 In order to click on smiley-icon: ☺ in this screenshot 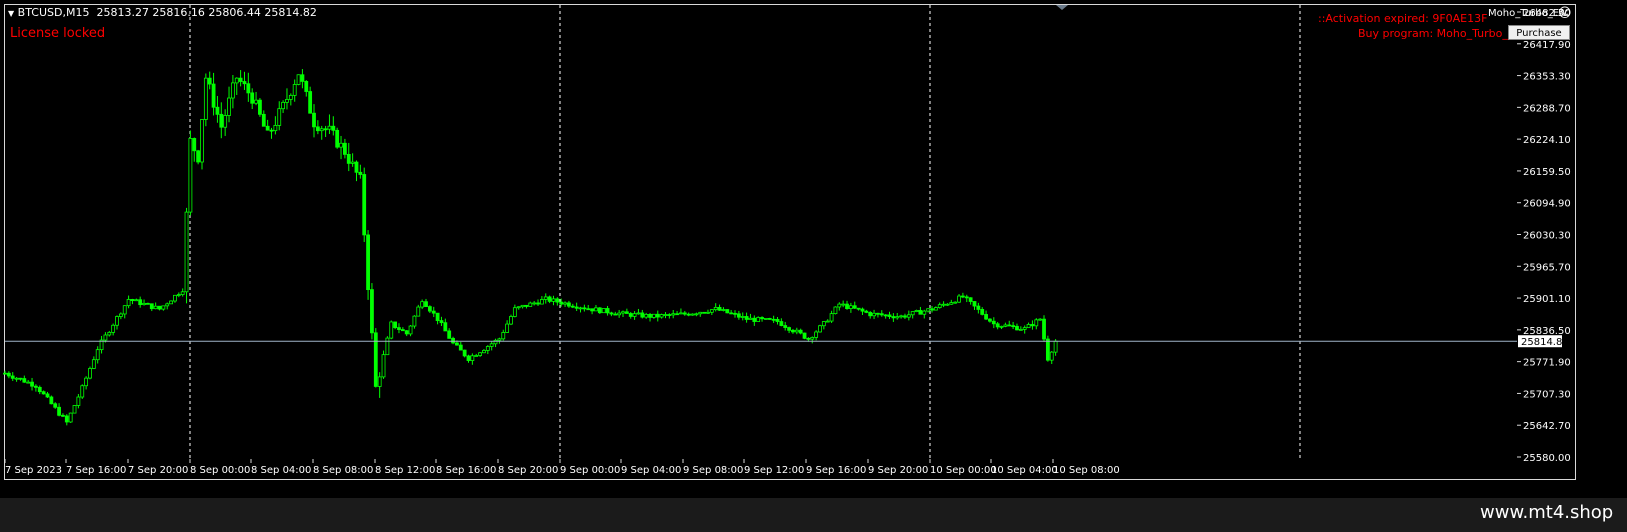, I will do `click(1565, 13)`.